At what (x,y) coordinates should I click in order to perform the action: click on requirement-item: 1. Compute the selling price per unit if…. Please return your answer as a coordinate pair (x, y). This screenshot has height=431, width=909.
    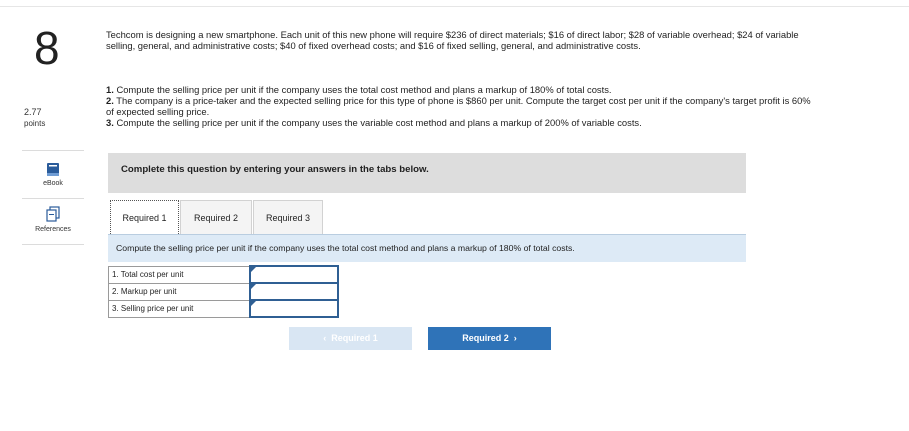
    Looking at the image, I should click on (359, 89).